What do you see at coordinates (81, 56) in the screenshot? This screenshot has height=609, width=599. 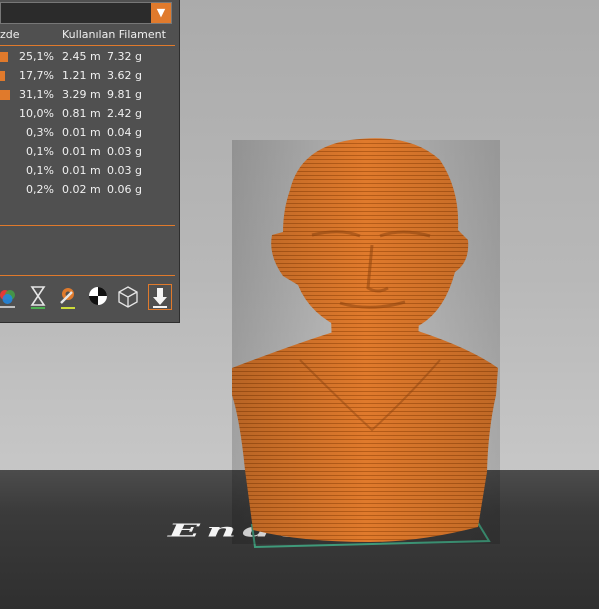 I see `row-length: 2.45 m` at bounding box center [81, 56].